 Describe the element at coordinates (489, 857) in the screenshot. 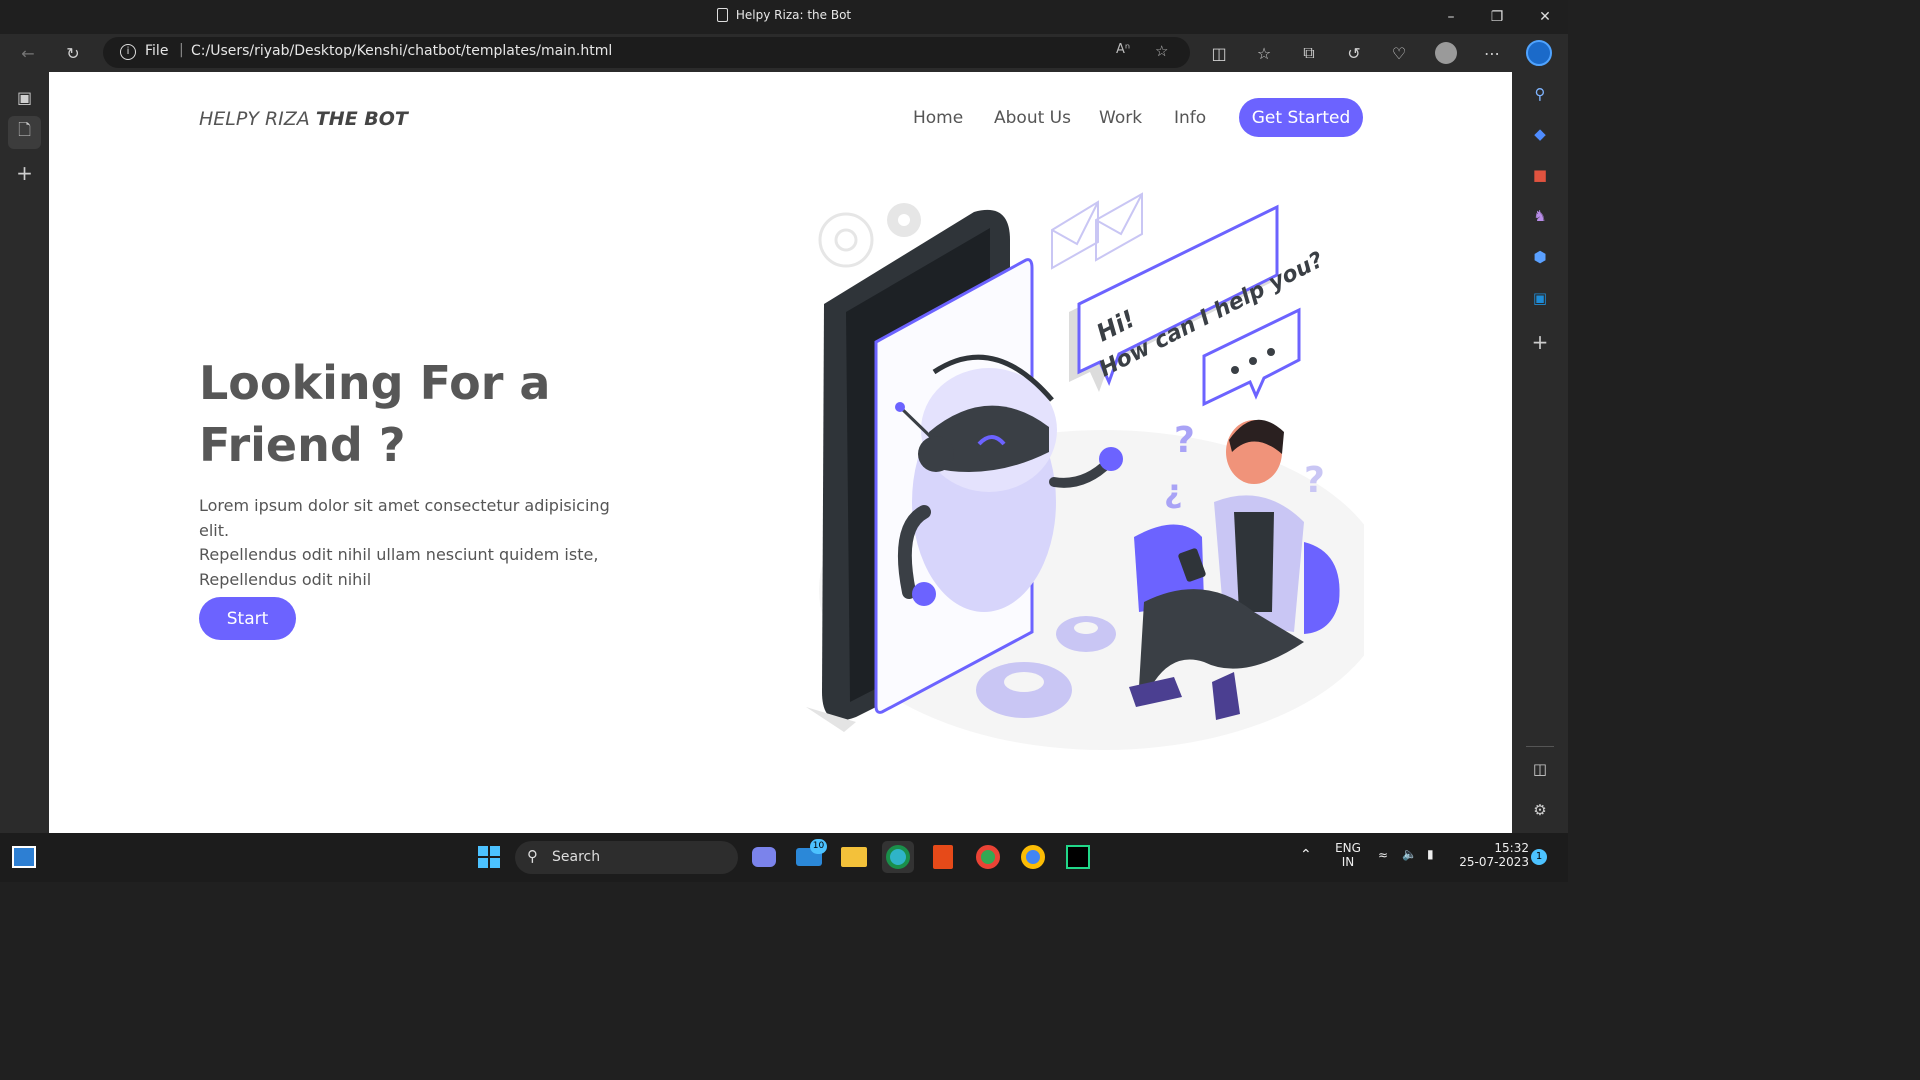

I see `start-windows-icon` at that location.